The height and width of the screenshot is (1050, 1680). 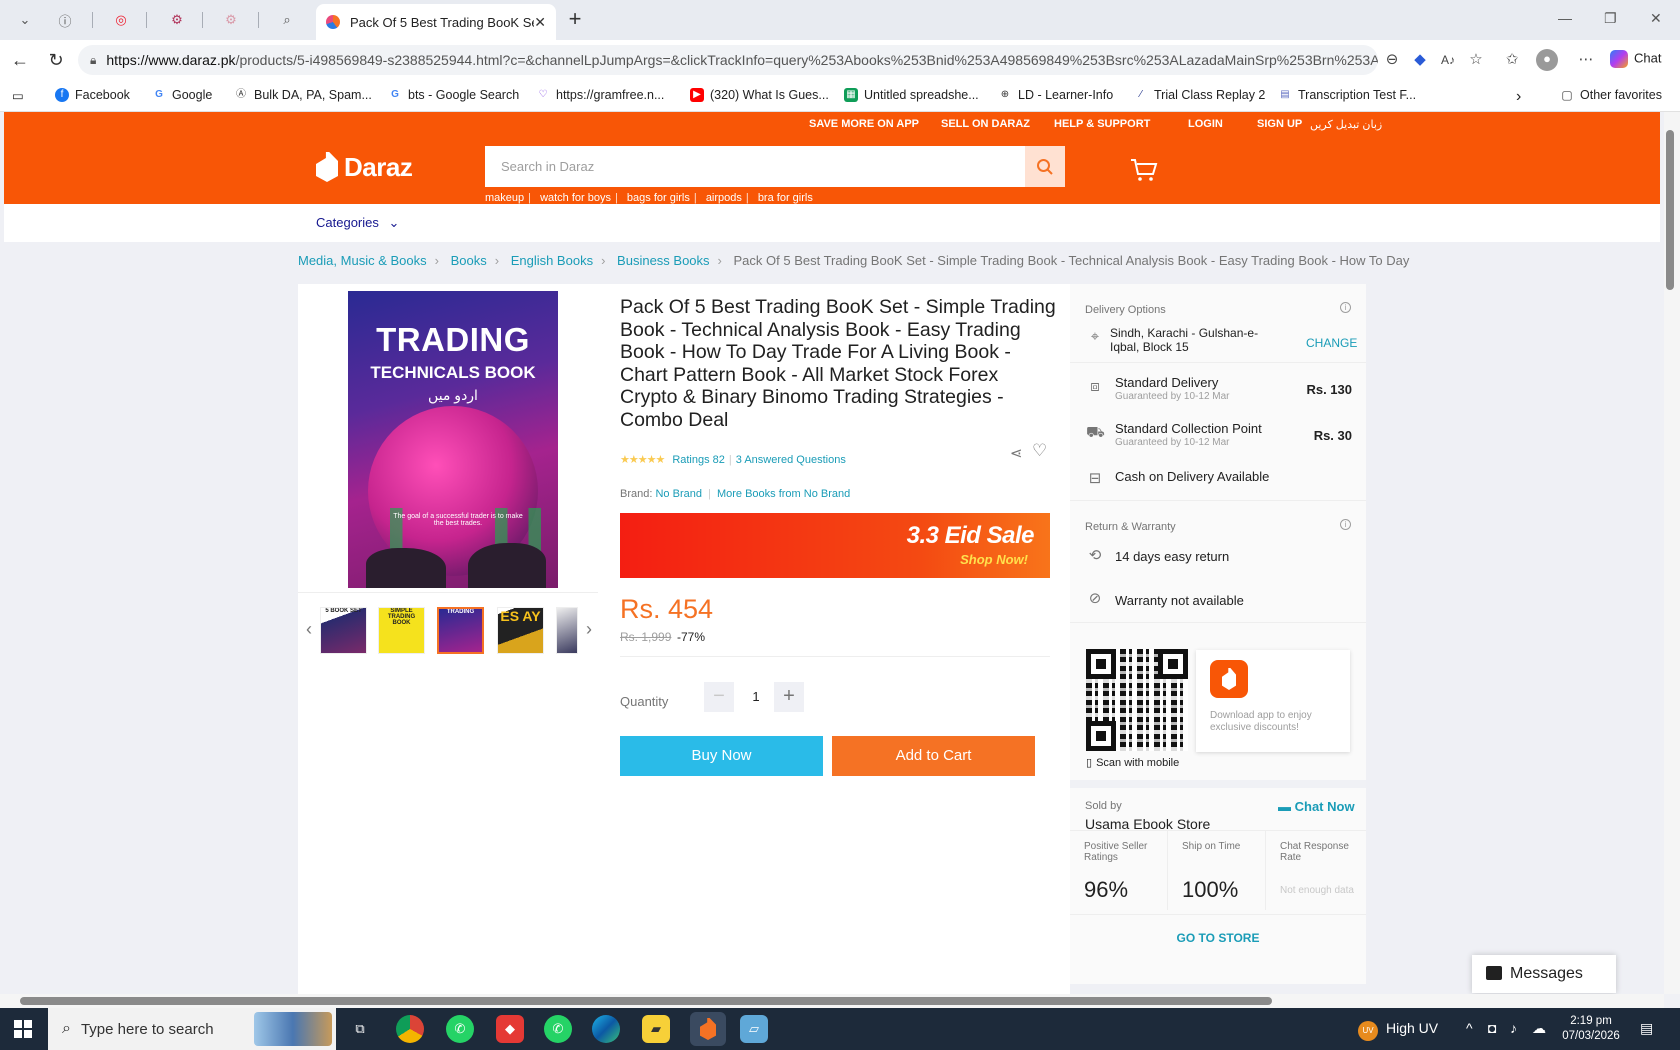 What do you see at coordinates (177, 20) in the screenshot?
I see `pinned-tab-gear: ⚙` at bounding box center [177, 20].